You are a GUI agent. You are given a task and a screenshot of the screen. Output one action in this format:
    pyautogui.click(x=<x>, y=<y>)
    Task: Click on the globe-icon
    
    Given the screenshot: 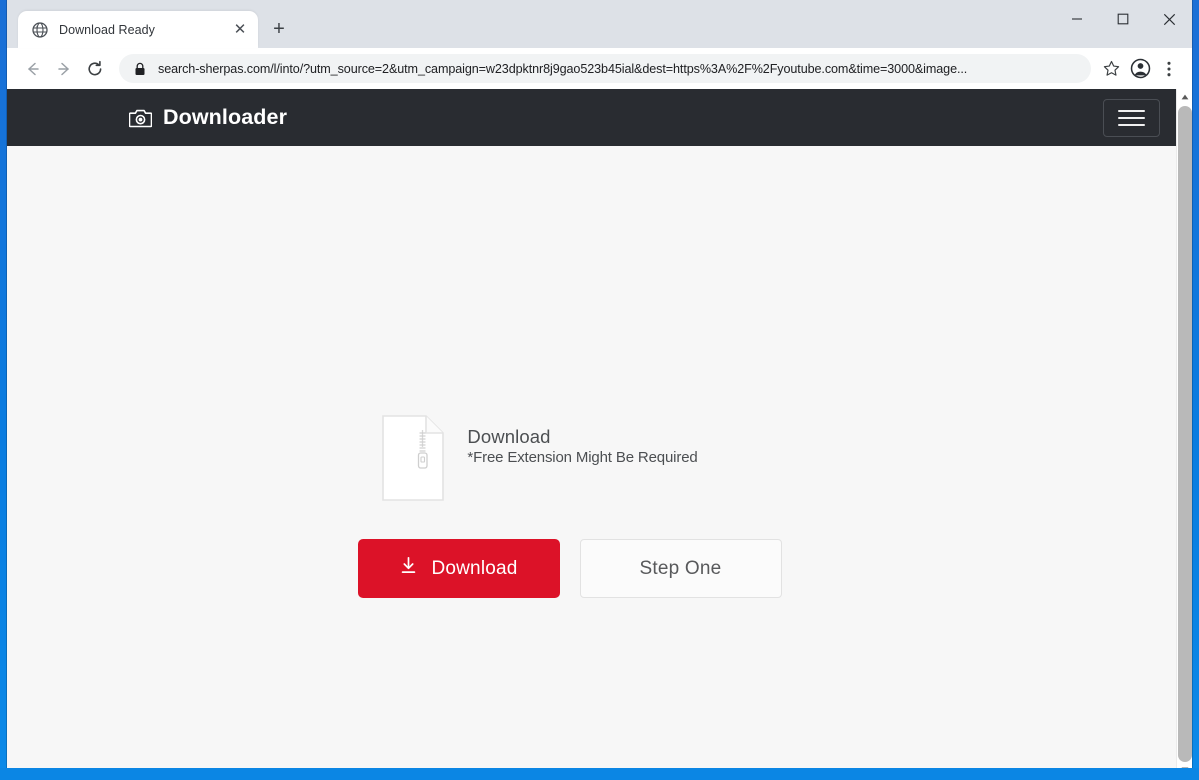 What is the action you would take?
    pyautogui.click(x=39, y=29)
    